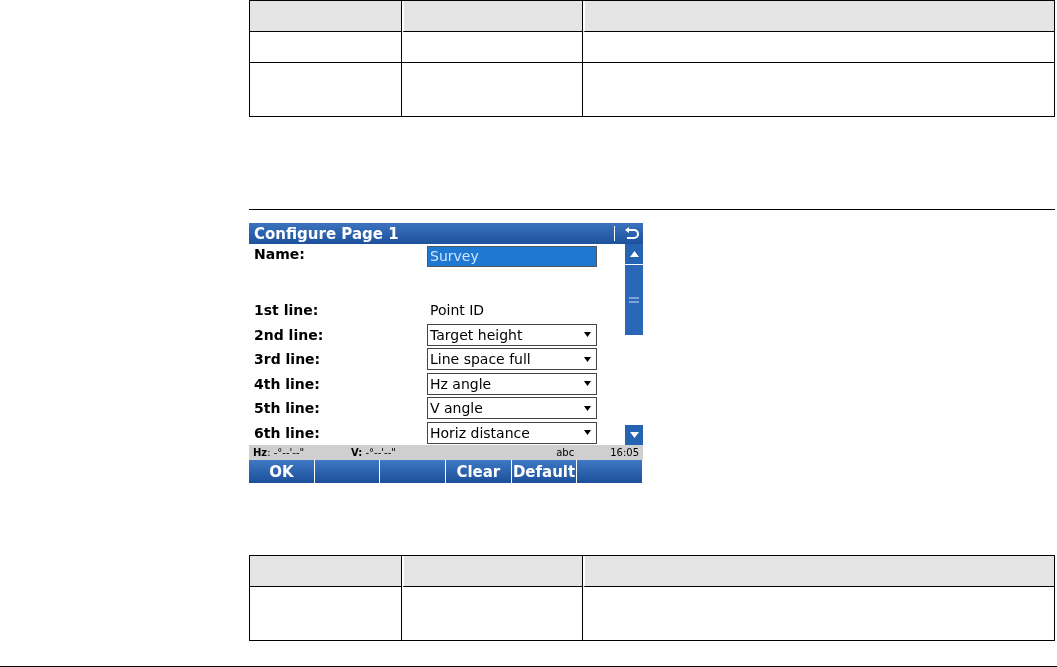 The width and height of the screenshot is (1057, 667). I want to click on field-label: Name:, so click(280, 254).